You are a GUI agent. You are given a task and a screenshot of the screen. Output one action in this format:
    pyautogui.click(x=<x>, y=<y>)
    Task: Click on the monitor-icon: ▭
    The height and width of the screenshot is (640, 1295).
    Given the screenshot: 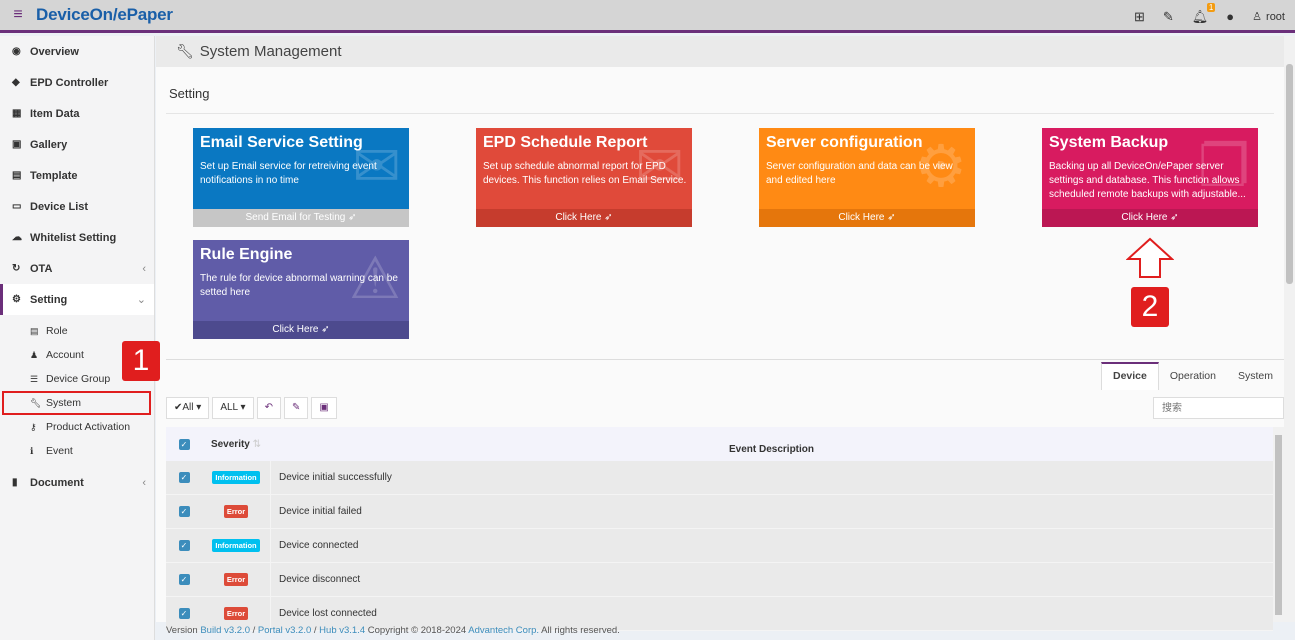 What is the action you would take?
    pyautogui.click(x=17, y=206)
    